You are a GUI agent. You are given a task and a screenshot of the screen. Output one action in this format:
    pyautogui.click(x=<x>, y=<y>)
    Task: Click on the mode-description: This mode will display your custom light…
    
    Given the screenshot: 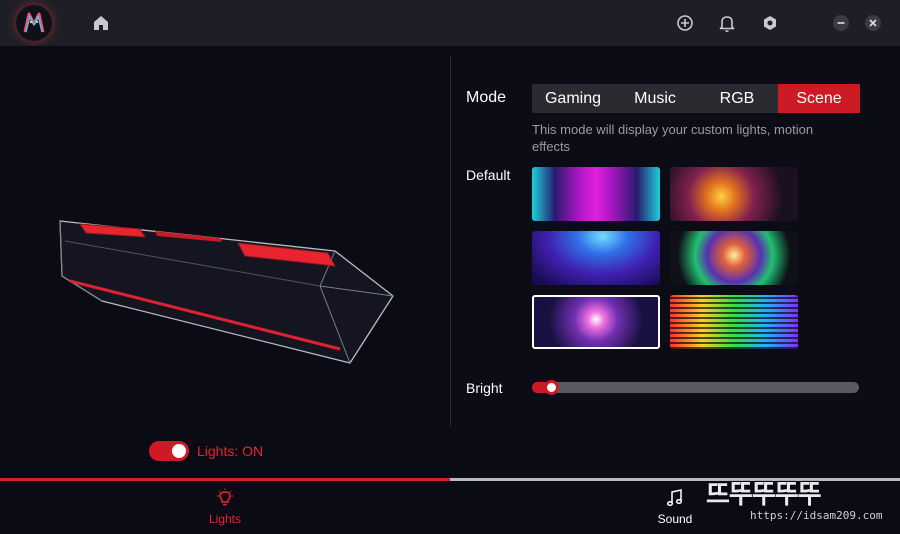 What is the action you would take?
    pyautogui.click(x=673, y=138)
    